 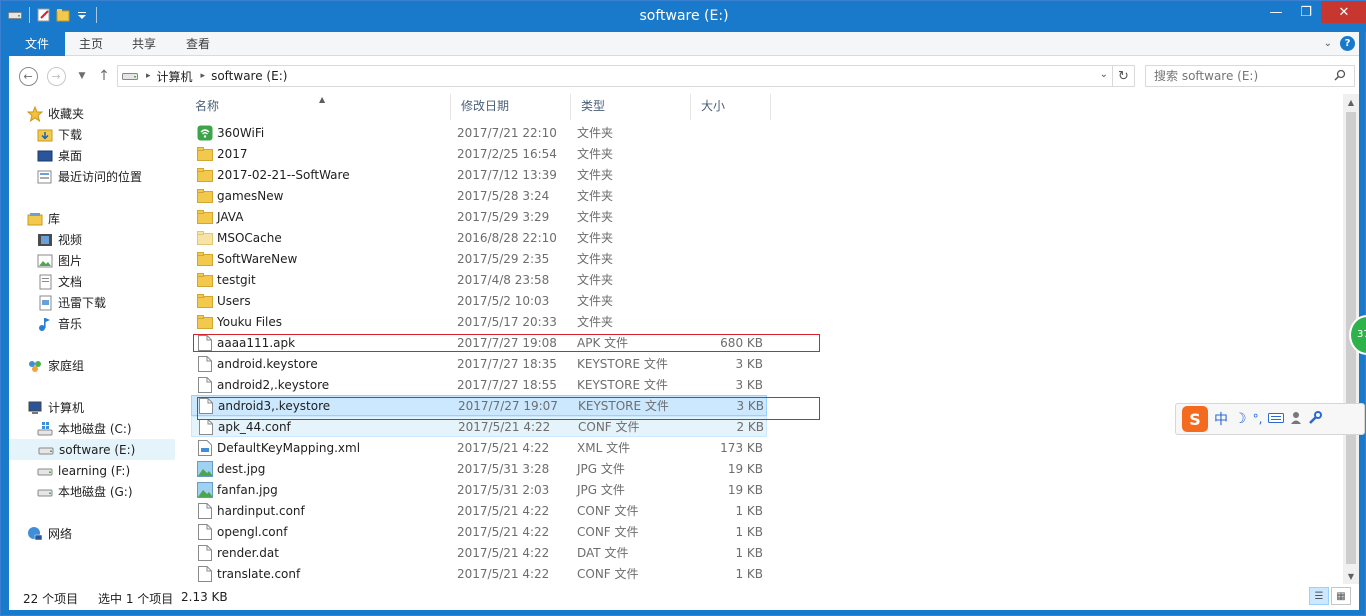 What do you see at coordinates (112, 533) in the screenshot?
I see `nav-network: 网络` at bounding box center [112, 533].